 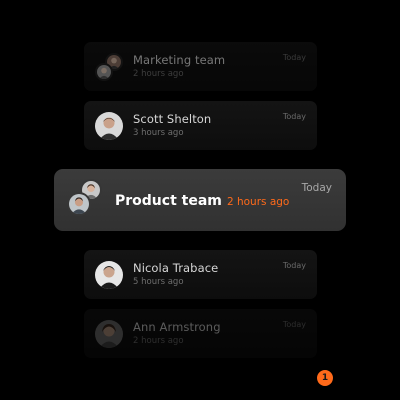 I want to click on notification-name: Nicola Trabace, so click(x=176, y=268).